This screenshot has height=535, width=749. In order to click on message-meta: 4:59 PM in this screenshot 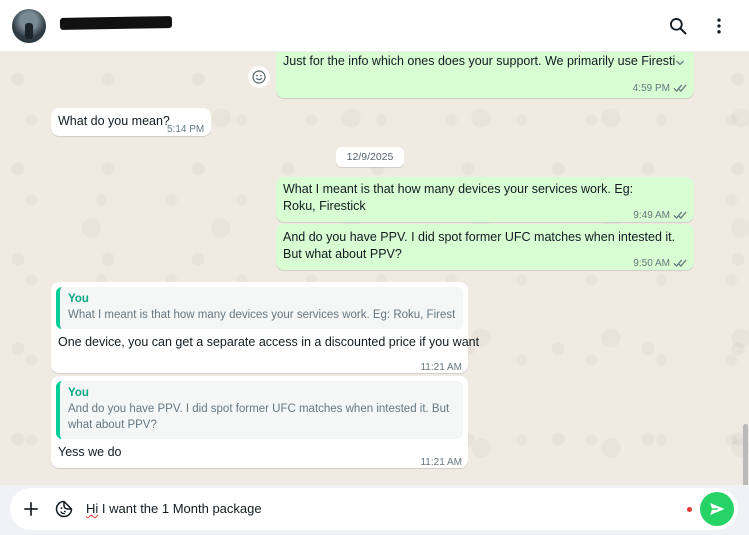, I will do `click(660, 88)`.